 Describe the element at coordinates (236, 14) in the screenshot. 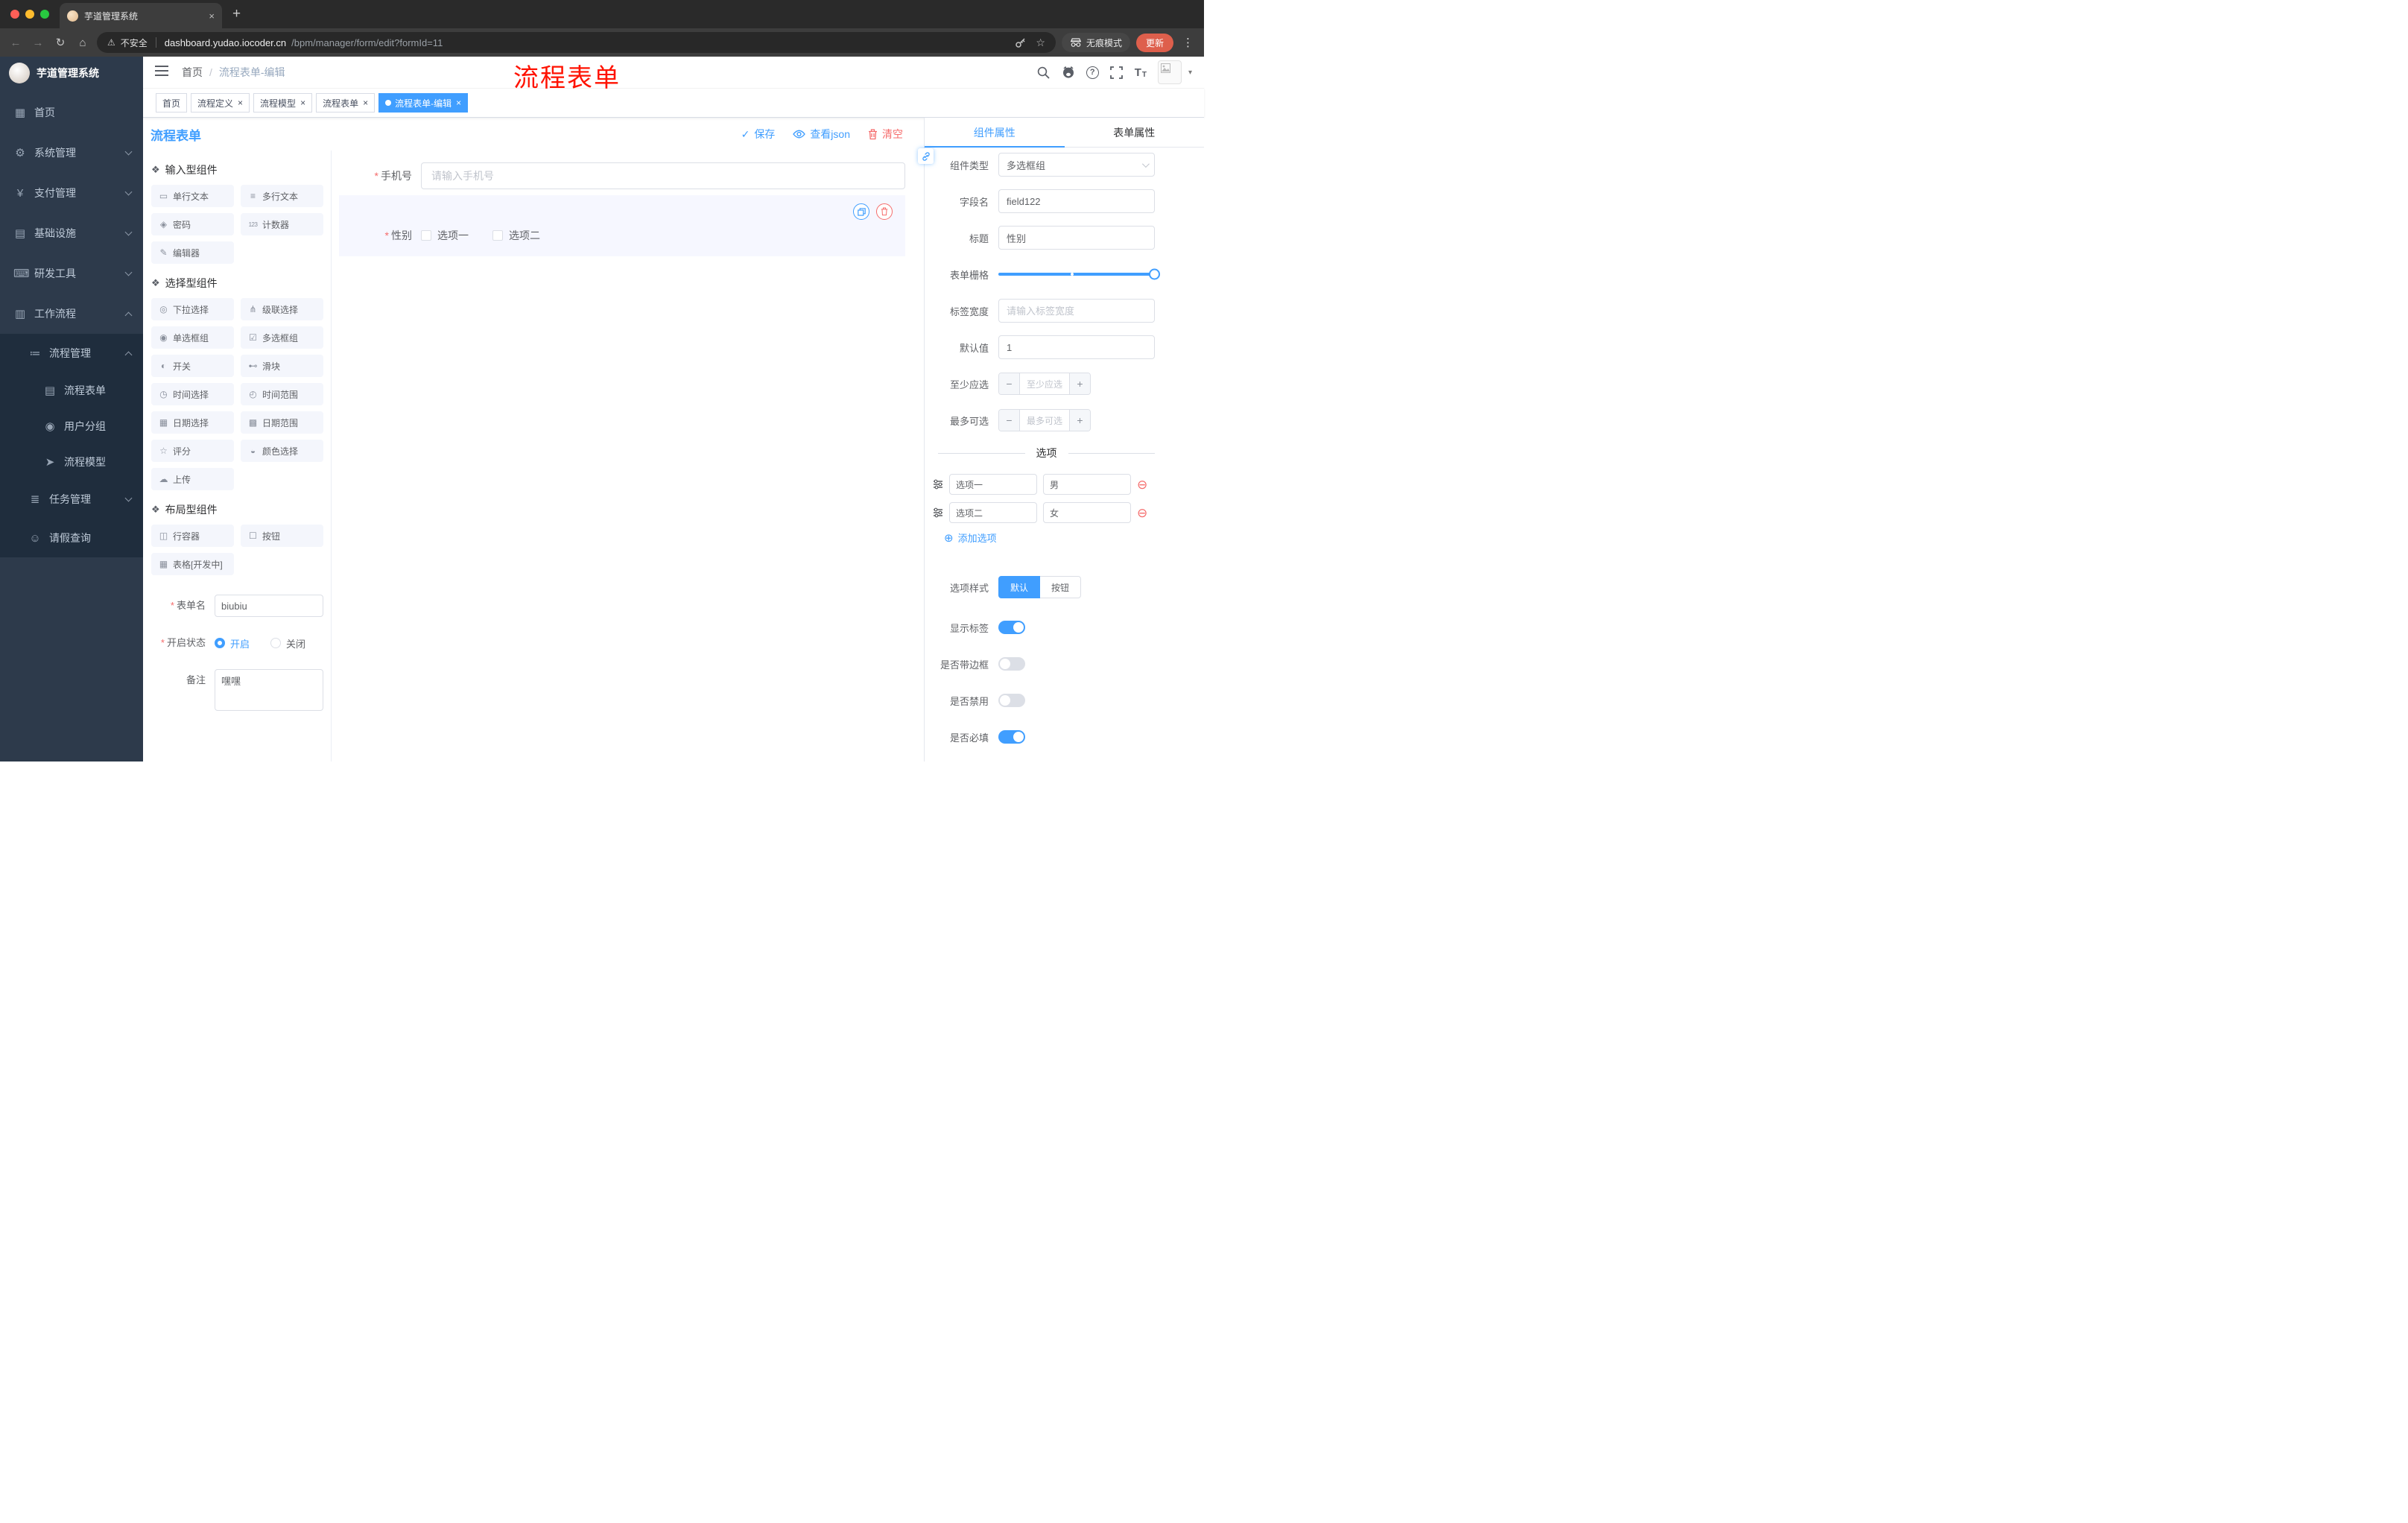

I see `new-tab-button: +` at that location.